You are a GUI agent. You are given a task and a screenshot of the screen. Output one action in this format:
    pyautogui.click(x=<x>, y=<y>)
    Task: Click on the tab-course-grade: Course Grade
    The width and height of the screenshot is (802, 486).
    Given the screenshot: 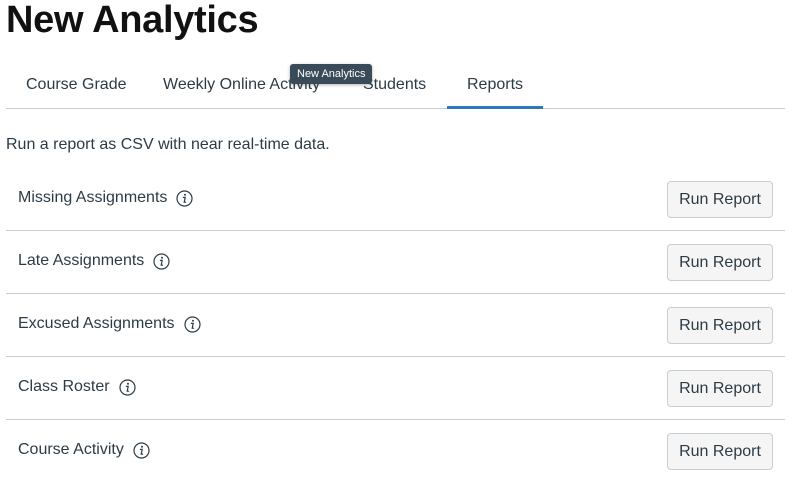 What is the action you would take?
    pyautogui.click(x=76, y=86)
    